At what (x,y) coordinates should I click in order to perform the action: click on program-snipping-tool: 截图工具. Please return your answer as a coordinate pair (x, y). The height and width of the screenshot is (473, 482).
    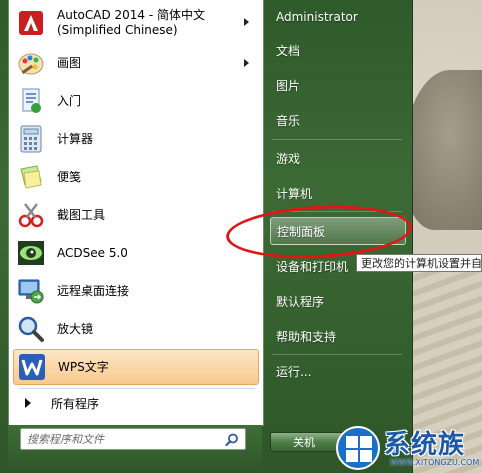
    Looking at the image, I should click on (136, 215).